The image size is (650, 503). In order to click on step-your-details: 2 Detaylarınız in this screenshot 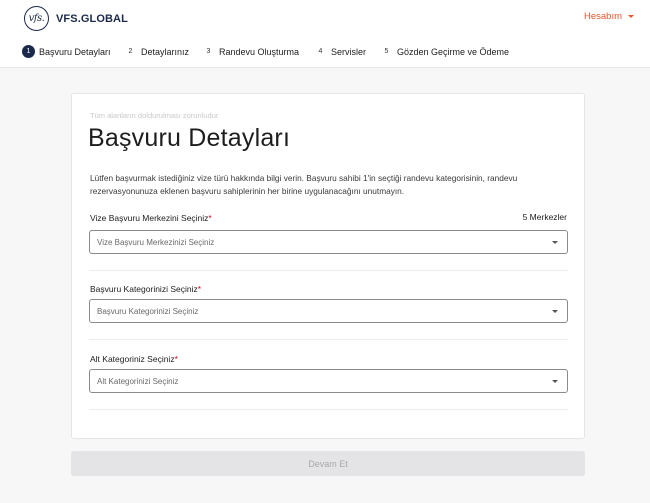, I will do `click(156, 51)`.